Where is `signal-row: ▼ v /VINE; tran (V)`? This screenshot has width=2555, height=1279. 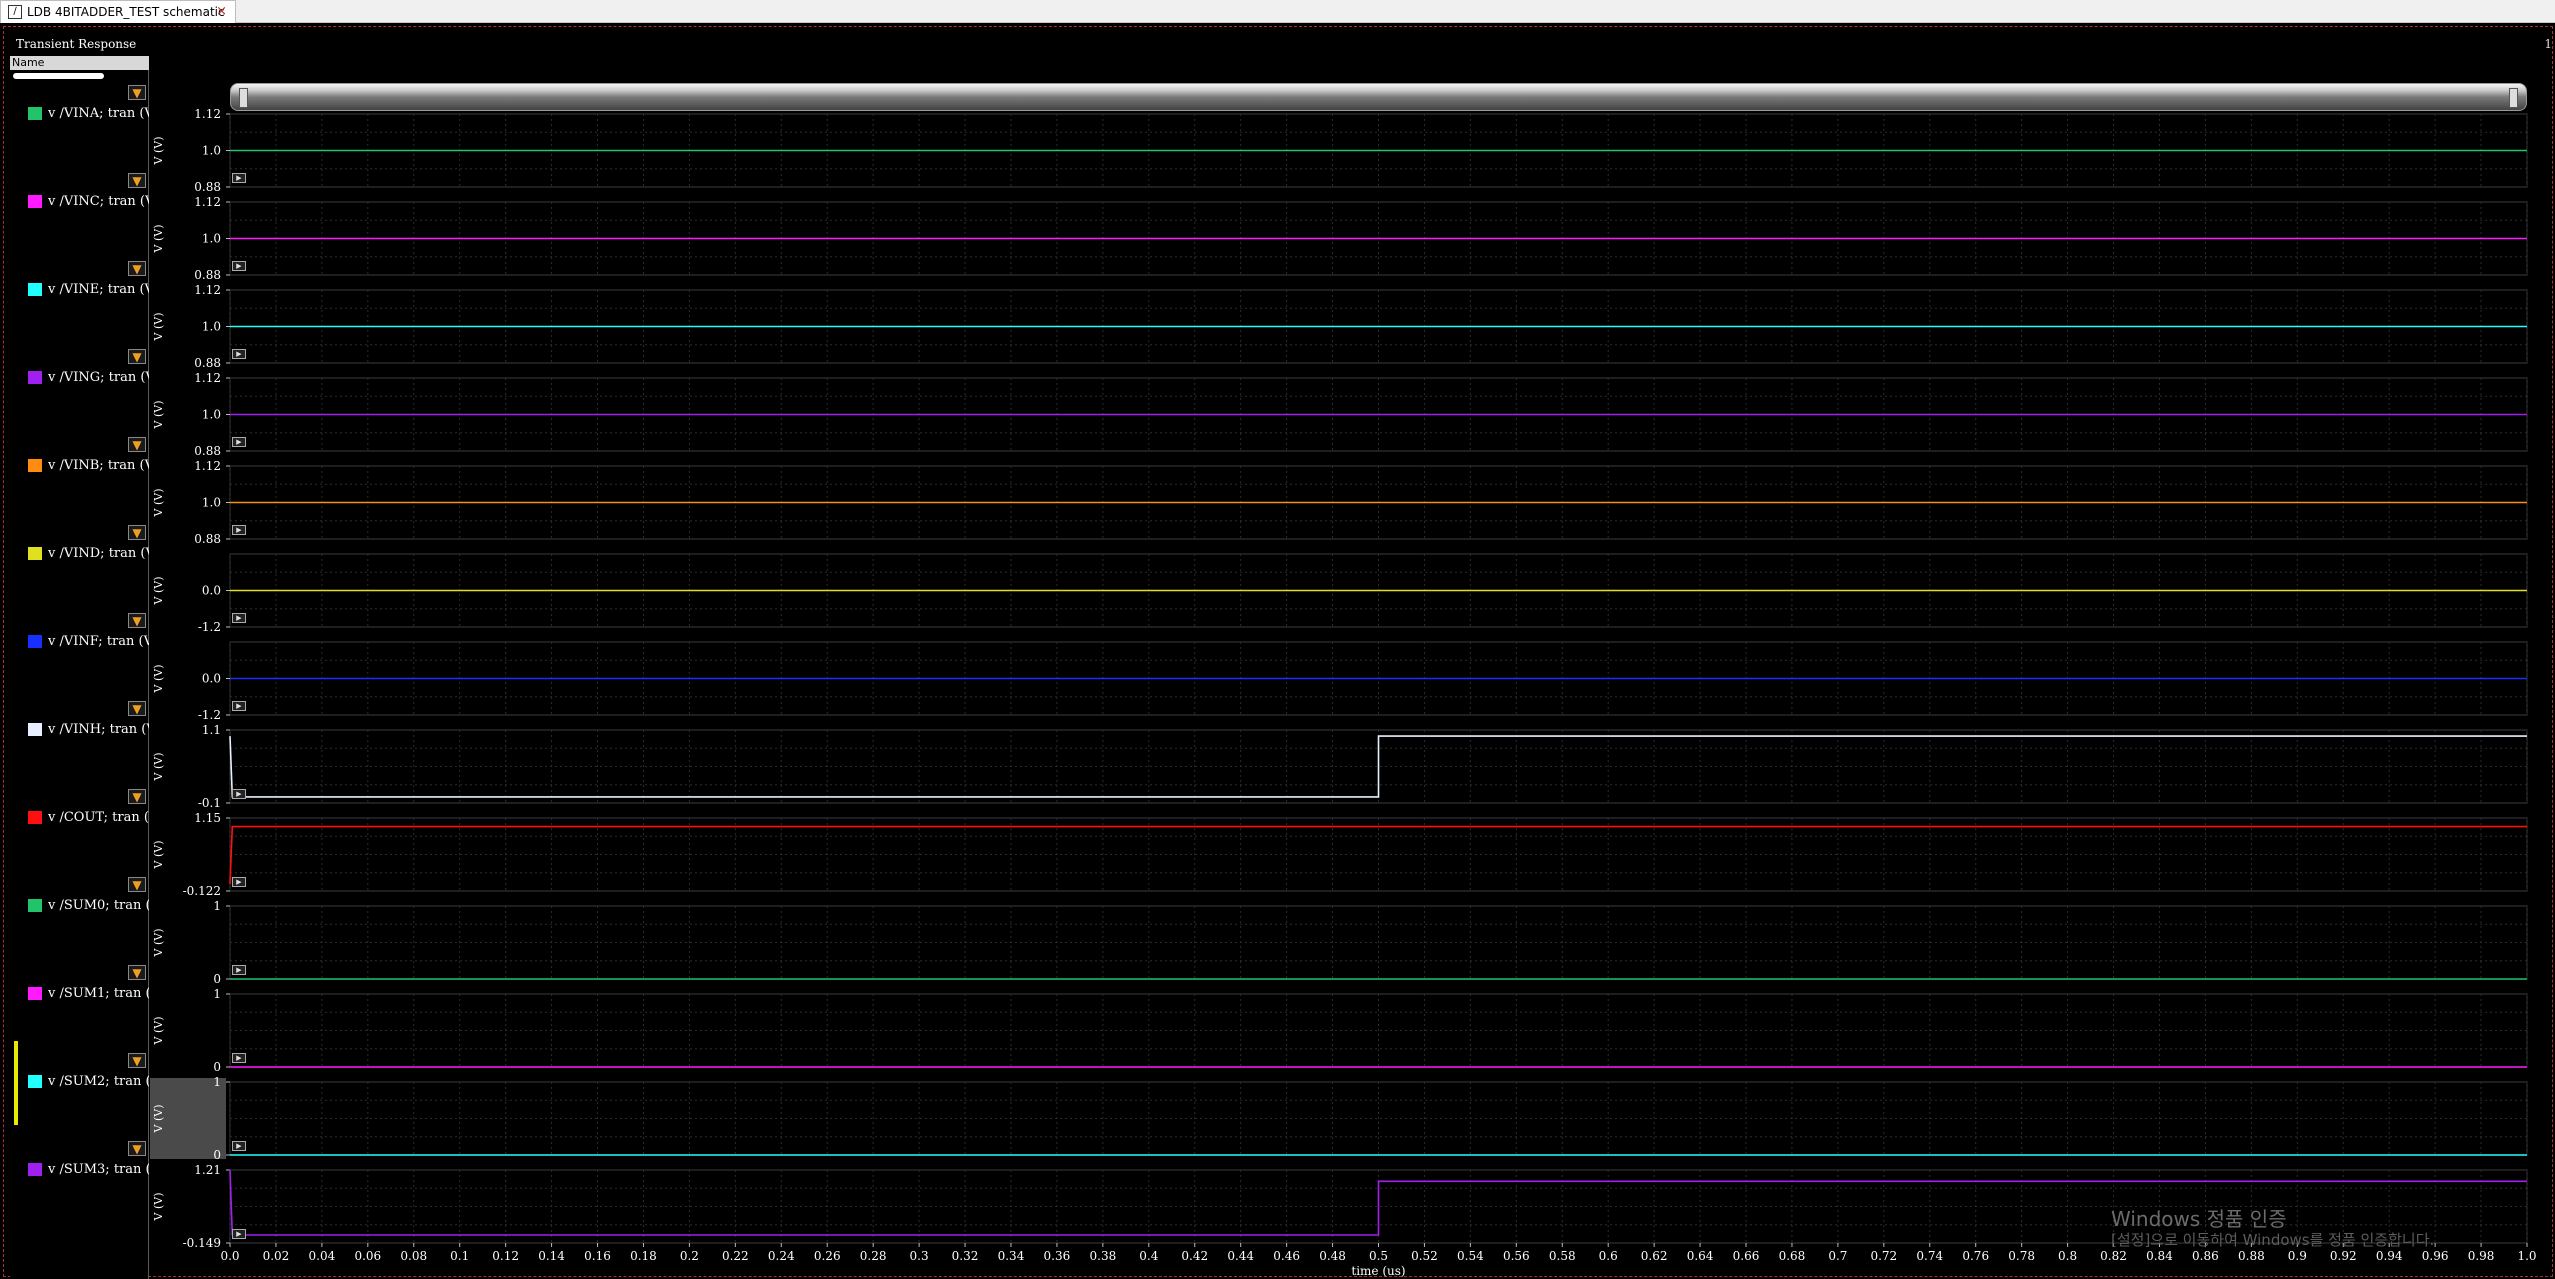
signal-row: ▼ v /VINE; tran (V) is located at coordinates (79, 295).